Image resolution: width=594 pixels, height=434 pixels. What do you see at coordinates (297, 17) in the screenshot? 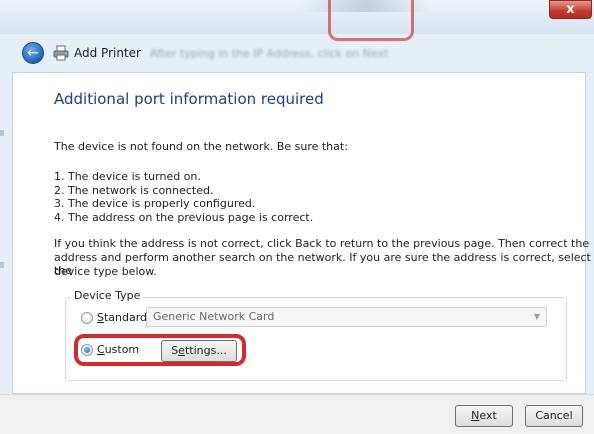
I see `title-bar` at bounding box center [297, 17].